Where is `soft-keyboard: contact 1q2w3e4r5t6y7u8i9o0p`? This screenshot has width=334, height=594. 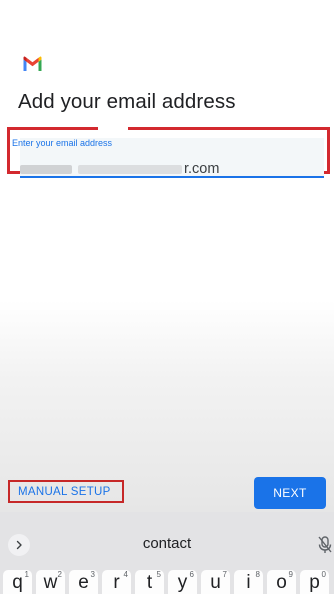 soft-keyboard: contact 1q2w3e4r5t6y7u8i9o0p is located at coordinates (167, 553).